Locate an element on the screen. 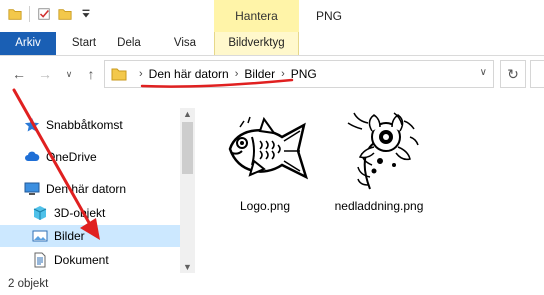  ribbon-tabs: Arkiv Start Dela Visa Bildverktyg is located at coordinates (272, 44).